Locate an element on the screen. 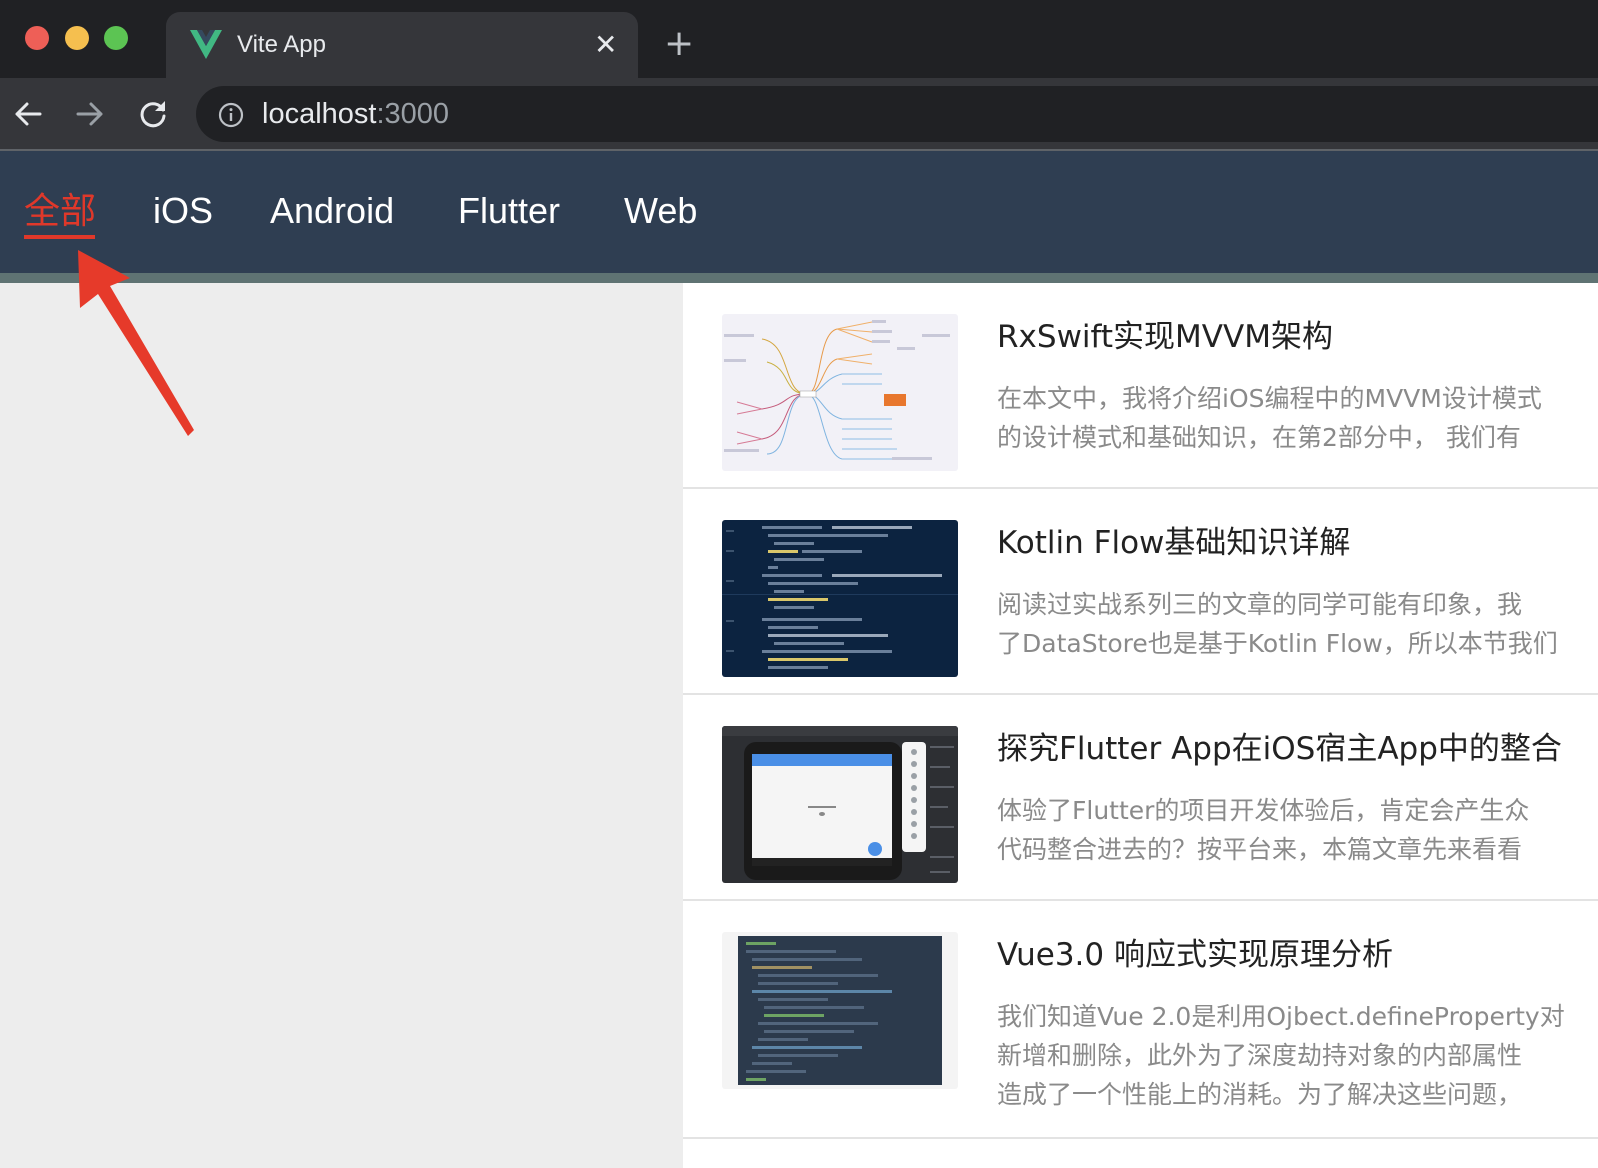 The height and width of the screenshot is (1168, 1598). nav-item-flutter: Flutter is located at coordinates (509, 211).